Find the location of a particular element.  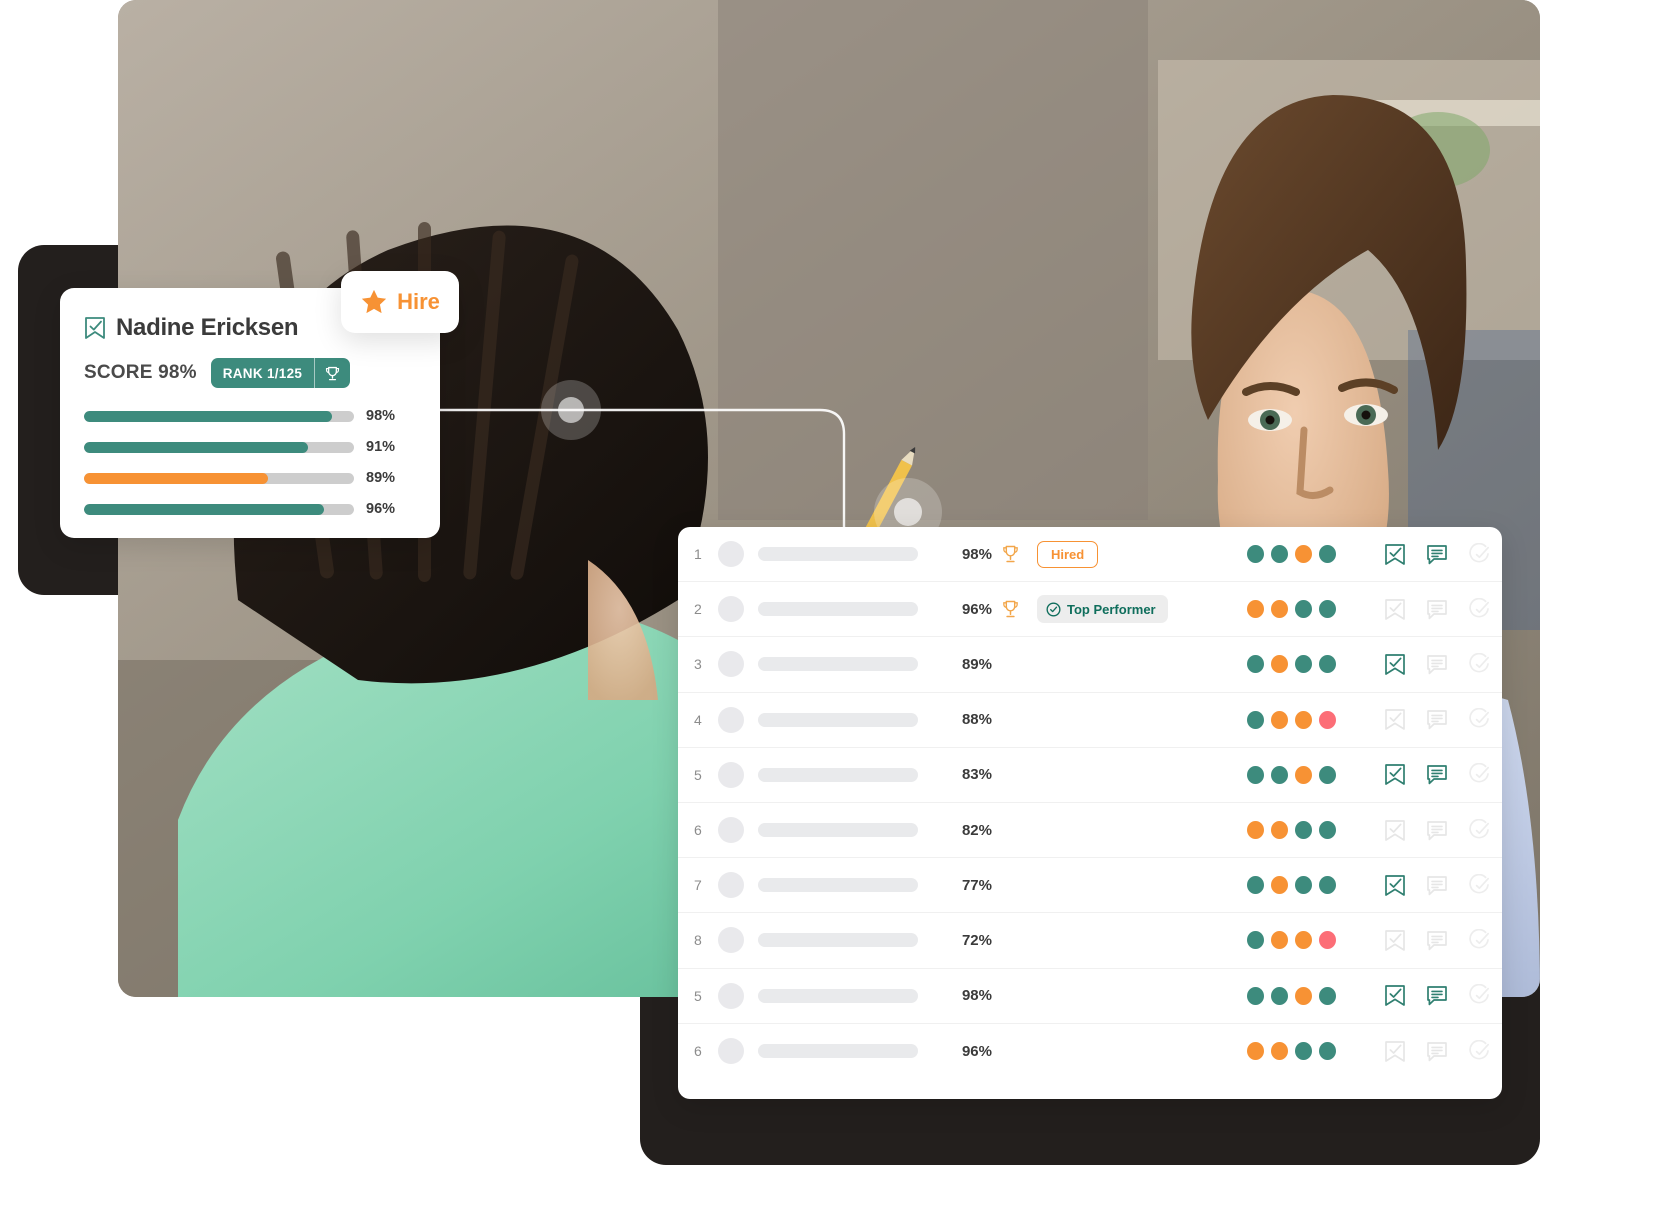

score-bar-value: 96% is located at coordinates (381, 509).